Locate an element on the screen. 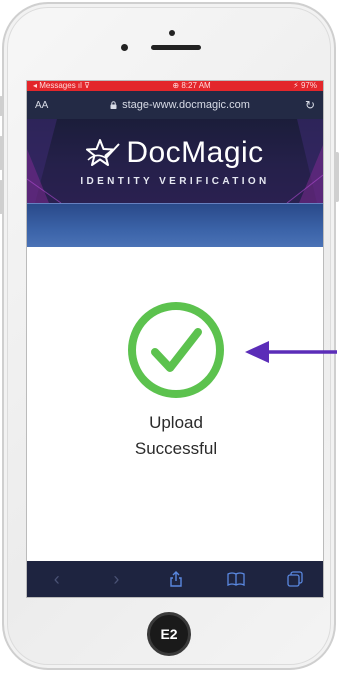 The image size is (339, 673). step-badge: E2 is located at coordinates (169, 634).